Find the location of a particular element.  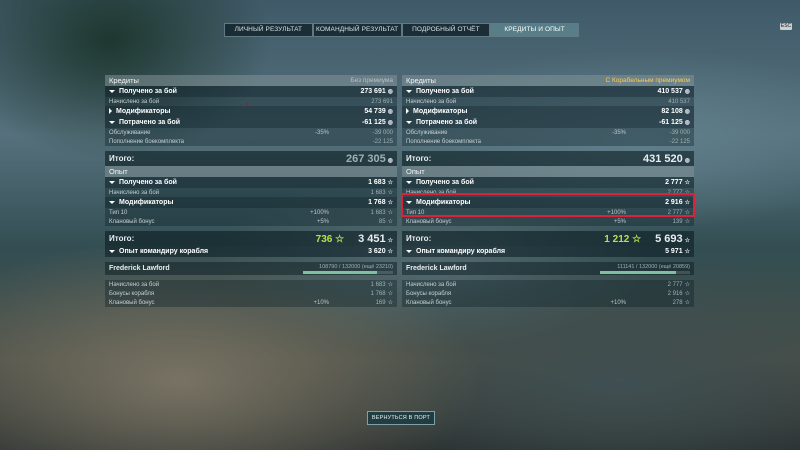

commander-accrued-value: 2 777 is located at coordinates (675, 285).